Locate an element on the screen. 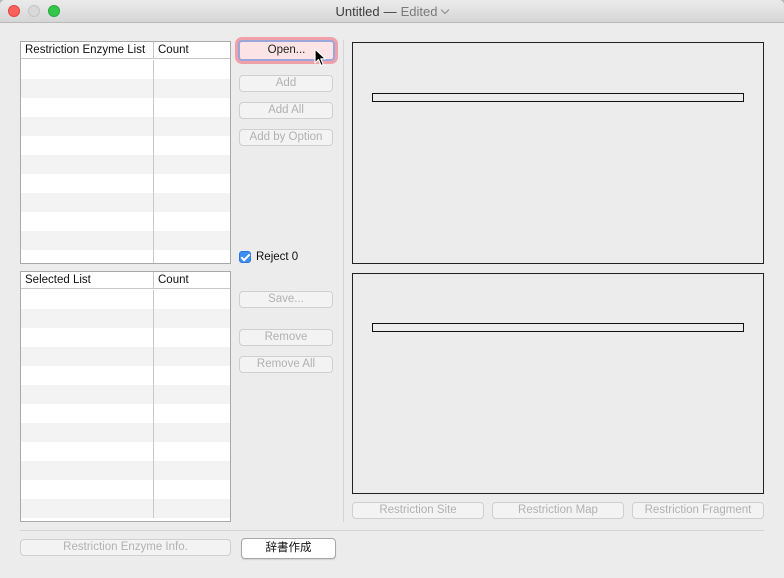 Image resolution: width=784 pixels, height=578 pixels. restriction-enzyme-info-button: Restriction Enzyme Info. is located at coordinates (125, 547).